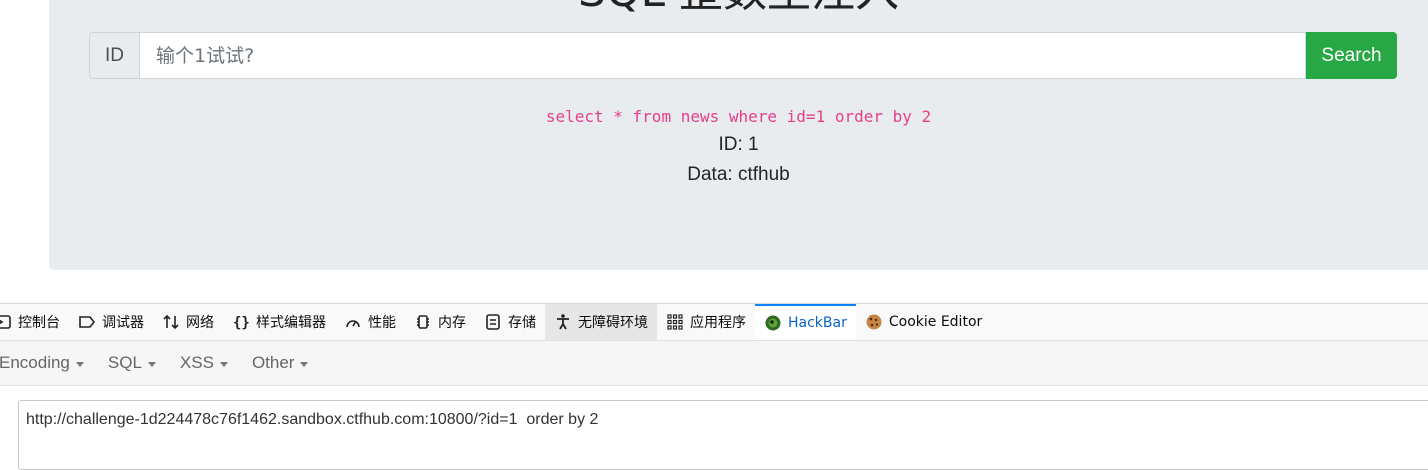 The width and height of the screenshot is (1428, 470). I want to click on tab-hackbar: HackBar, so click(805, 322).